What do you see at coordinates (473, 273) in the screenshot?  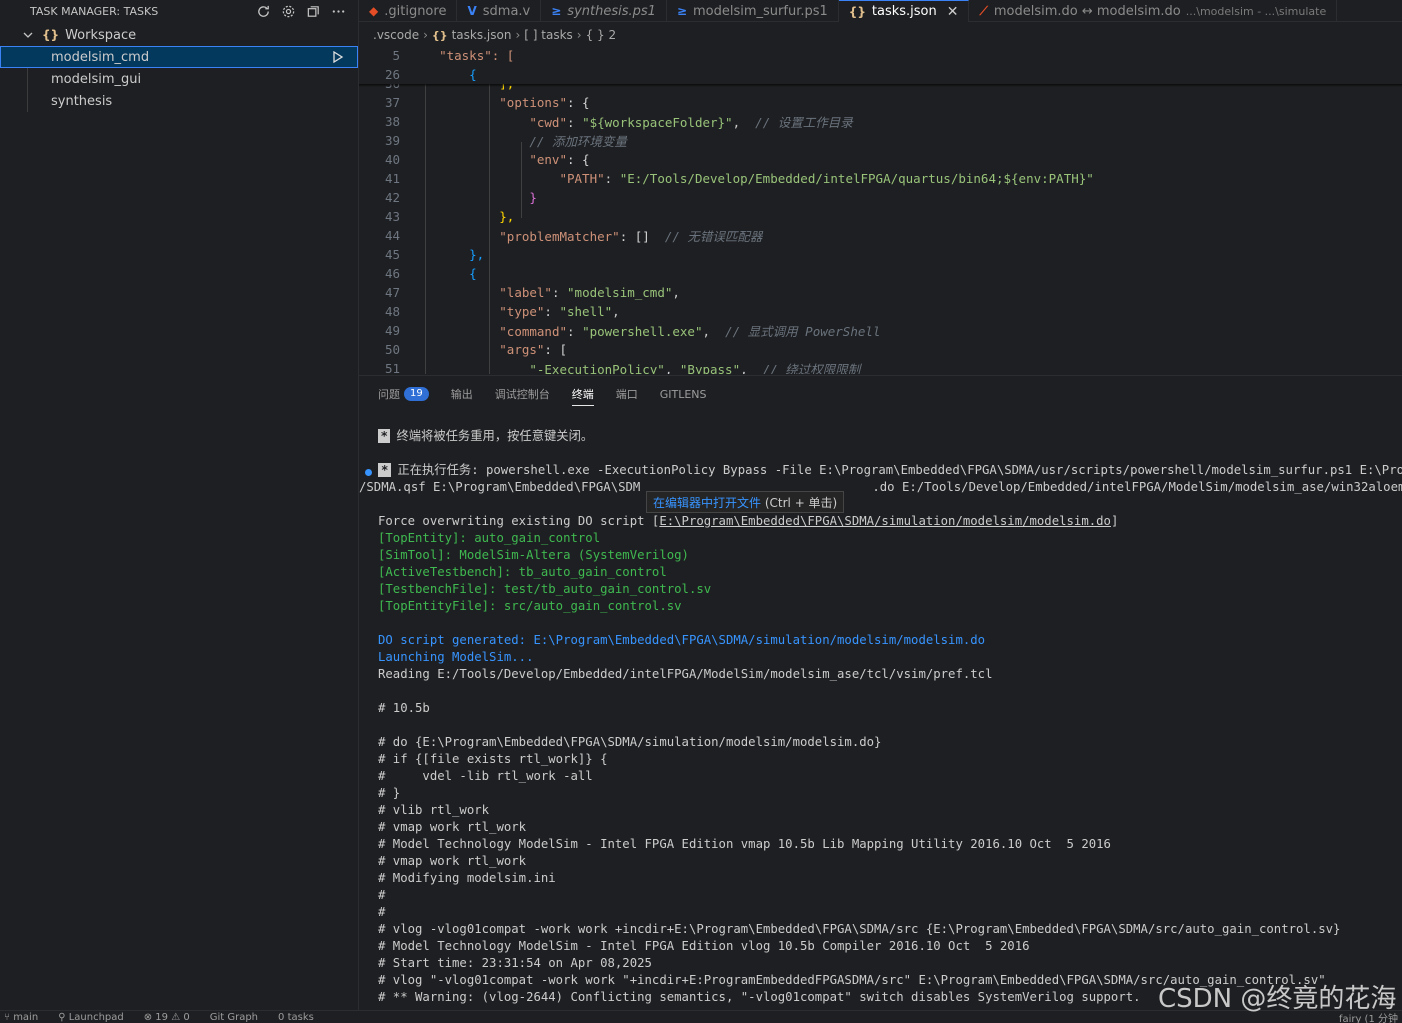 I see `code-token: {` at bounding box center [473, 273].